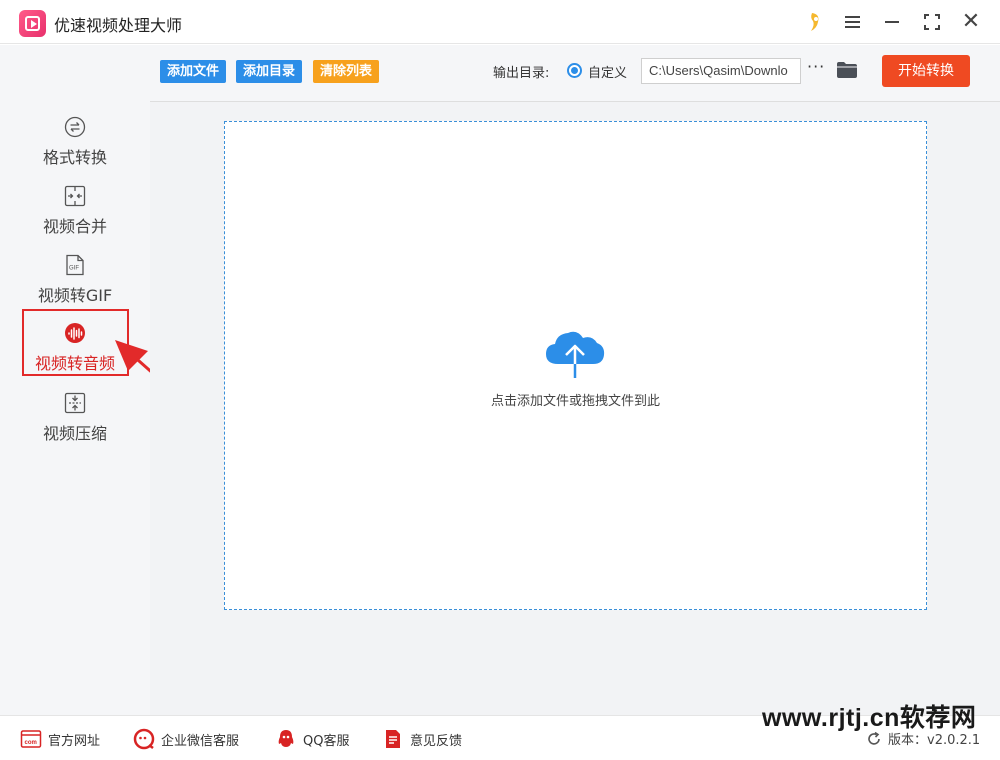 The width and height of the screenshot is (1000, 760). Describe the element at coordinates (574, 70) in the screenshot. I see `custom-output-radio` at that location.